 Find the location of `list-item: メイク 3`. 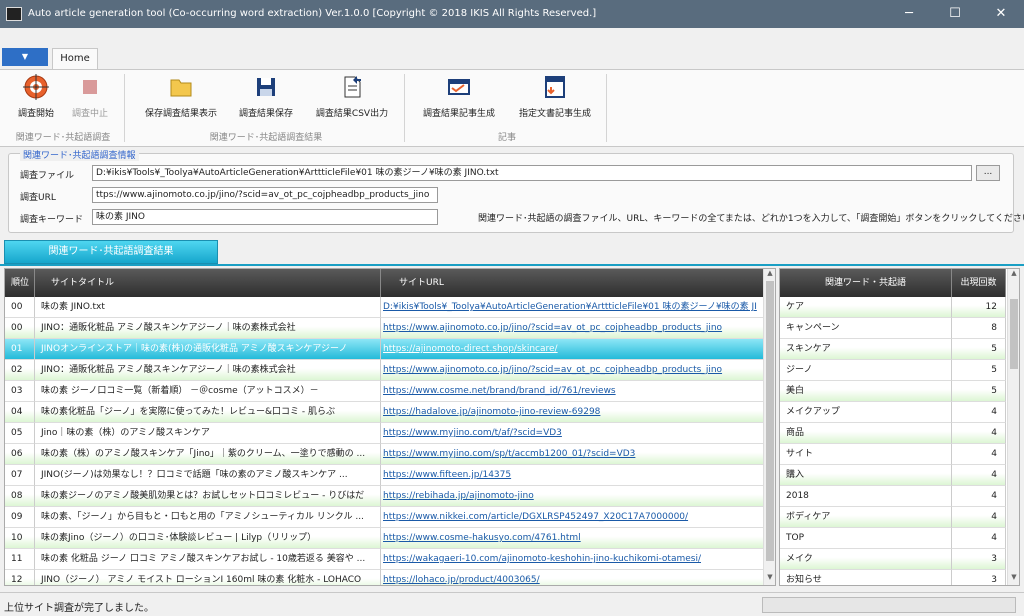

list-item: メイク 3 is located at coordinates (893, 559).